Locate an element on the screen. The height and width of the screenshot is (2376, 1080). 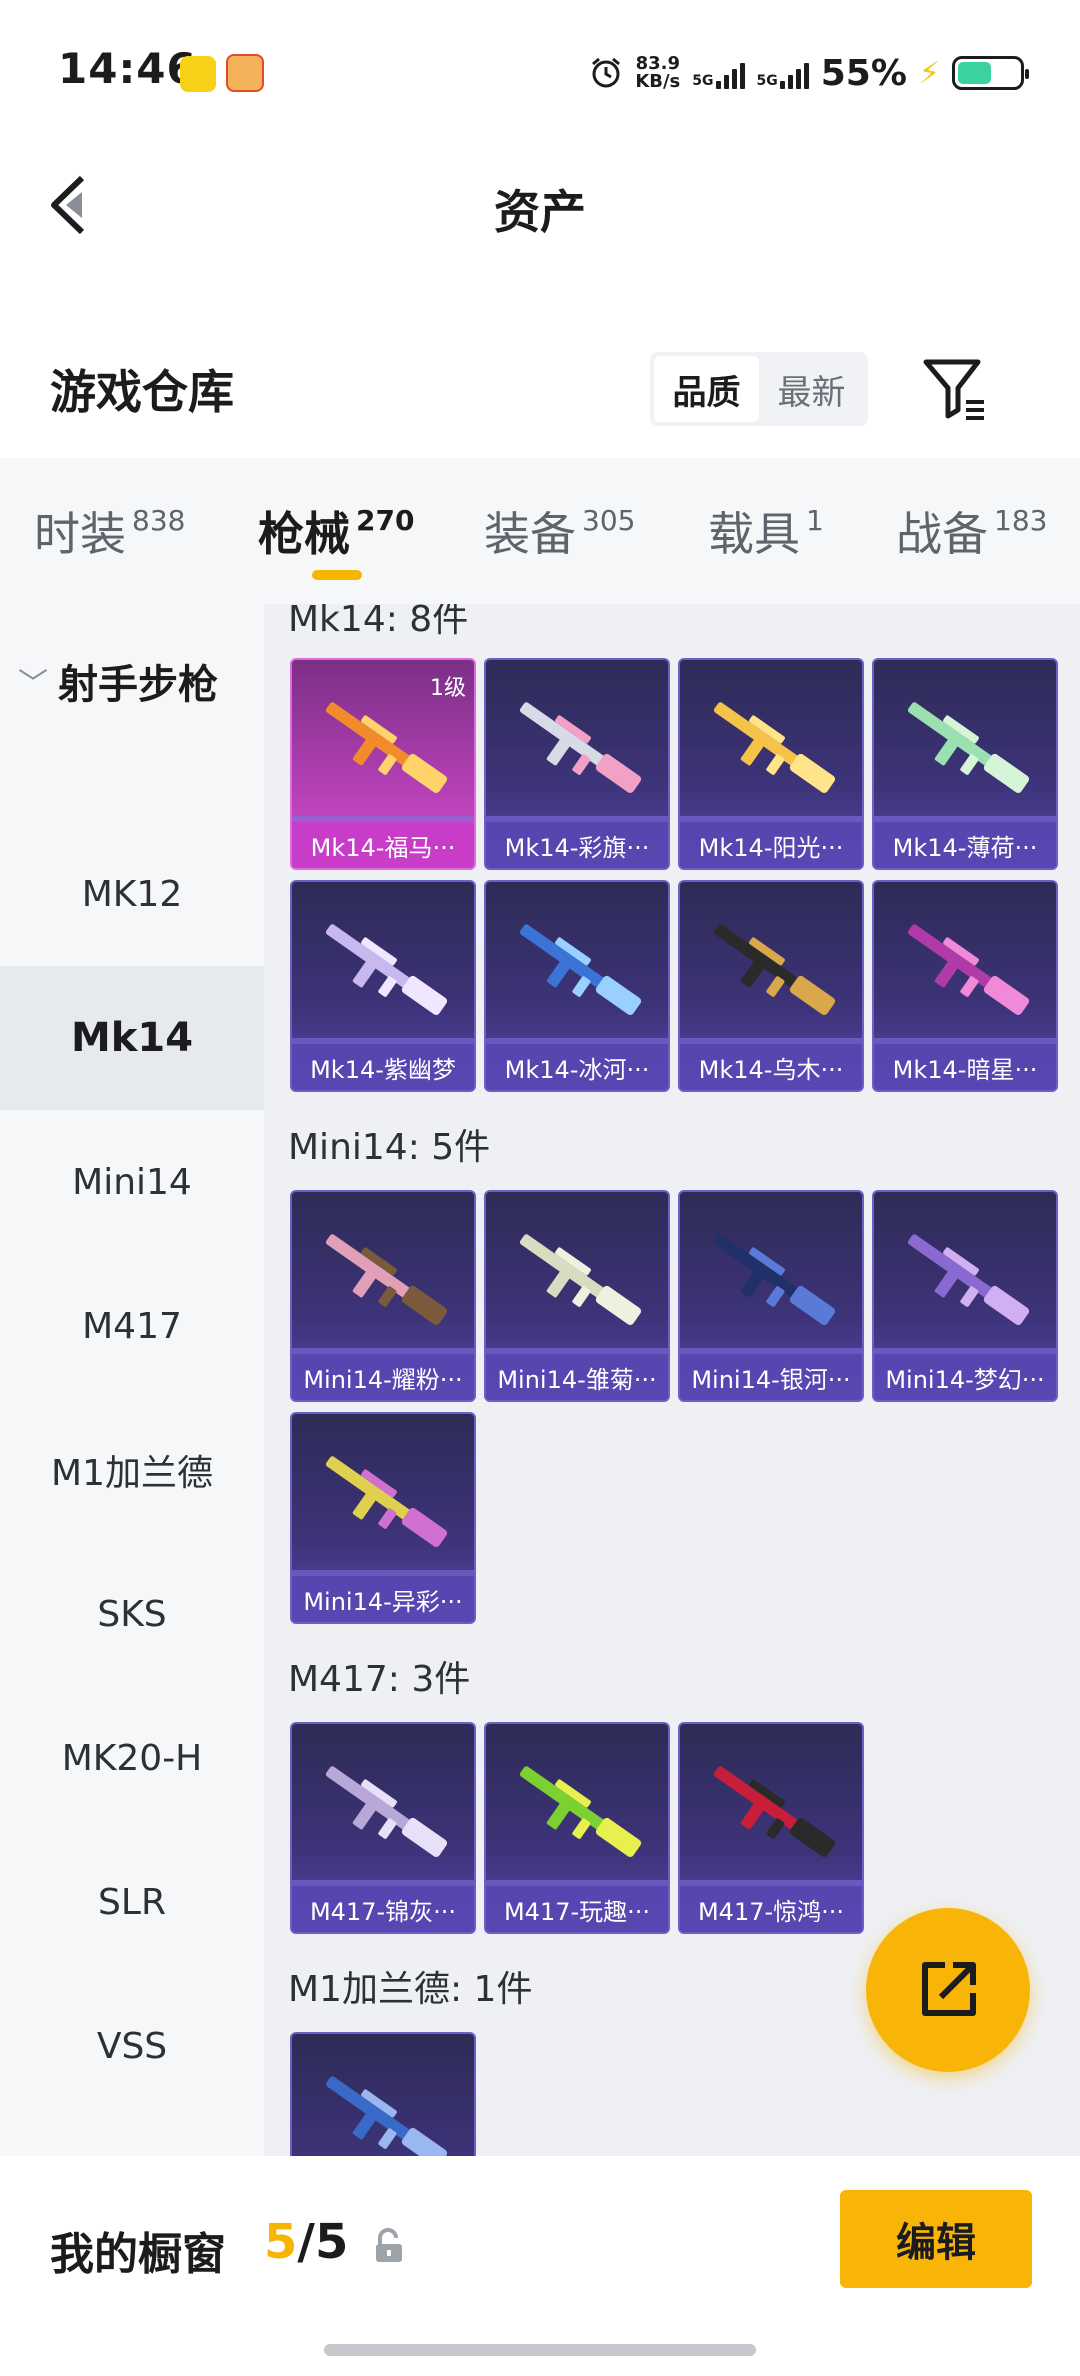
group-header: Mk14: 8件 is located at coordinates (378, 622).